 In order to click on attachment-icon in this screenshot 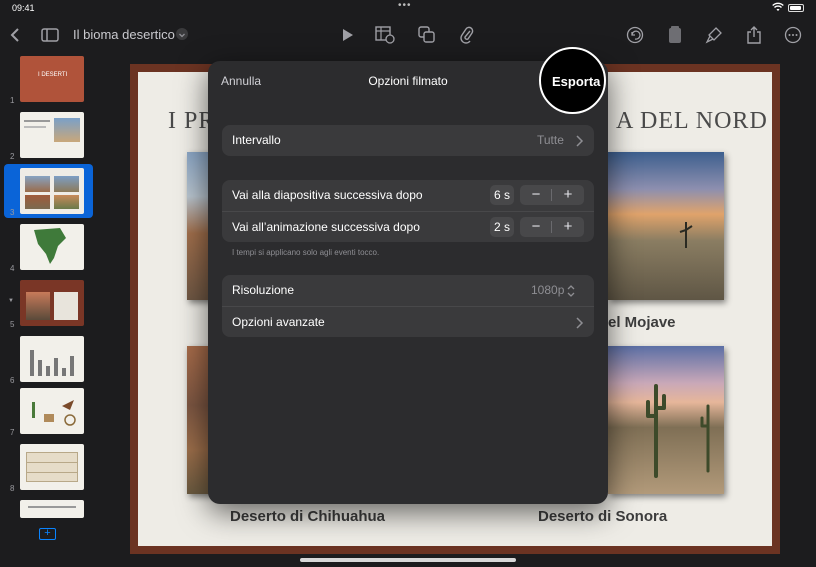, I will do `click(467, 35)`.